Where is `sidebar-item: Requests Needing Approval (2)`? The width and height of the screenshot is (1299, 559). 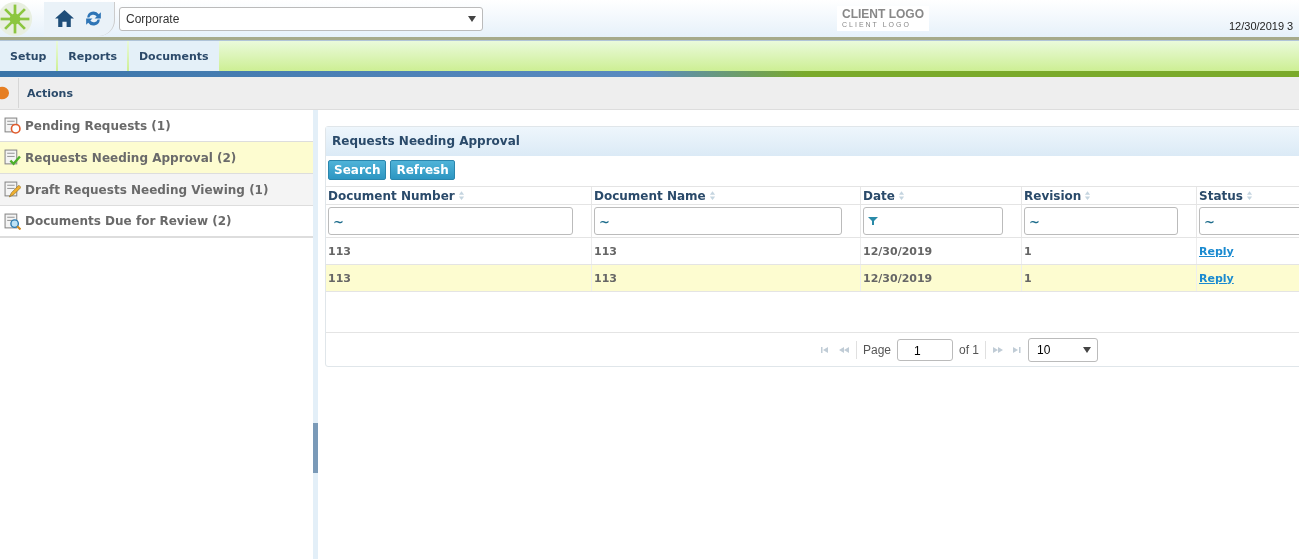 sidebar-item: Requests Needing Approval (2) is located at coordinates (156, 158).